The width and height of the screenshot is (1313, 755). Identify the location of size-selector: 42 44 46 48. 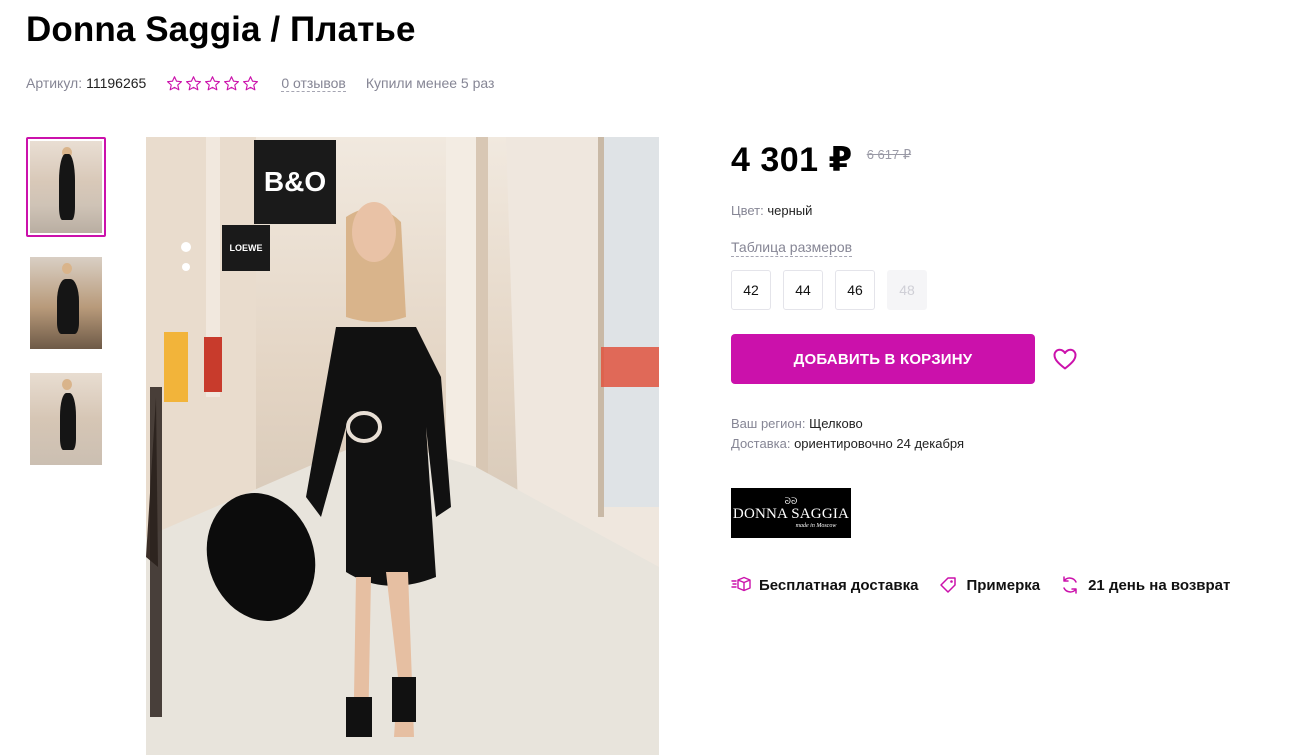
(829, 290).